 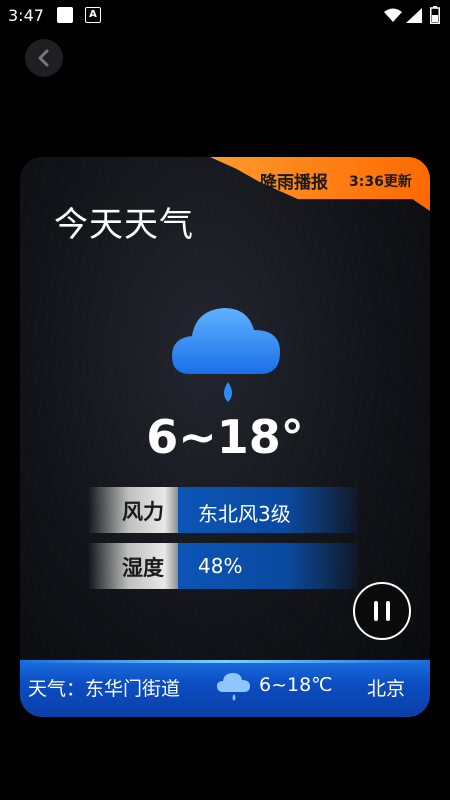 I want to click on back-button, so click(x=44, y=58).